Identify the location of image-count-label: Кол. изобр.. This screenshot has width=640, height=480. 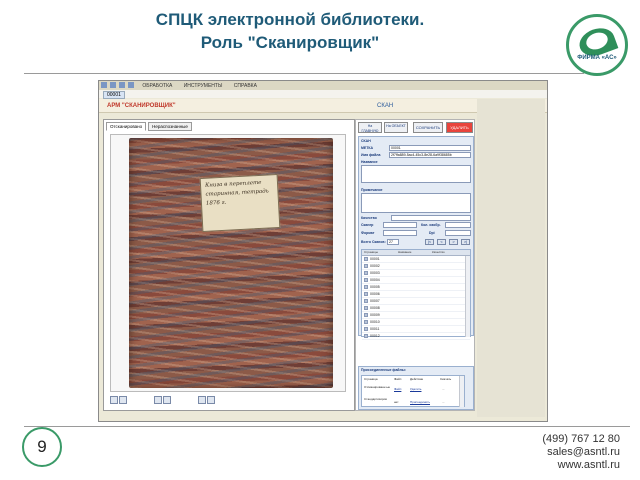
(431, 225).